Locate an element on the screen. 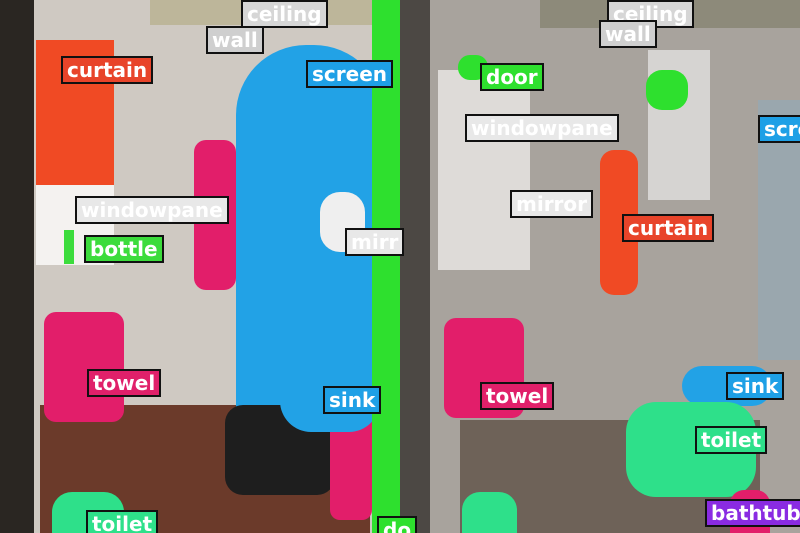 The height and width of the screenshot is (533, 800). label-bottle-left: bottle is located at coordinates (124, 249).